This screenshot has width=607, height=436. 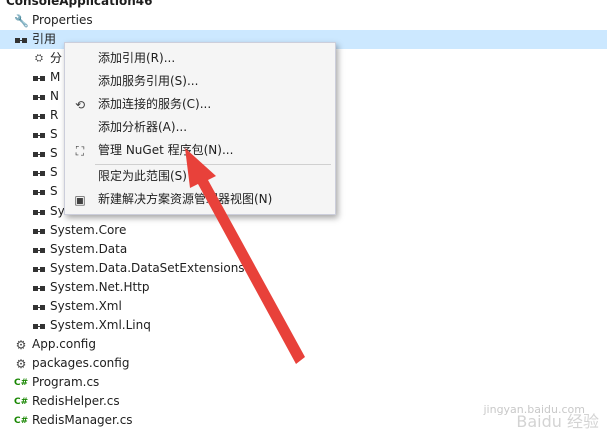 What do you see at coordinates (76, 401) in the screenshot?
I see `file-label: RedisHelper.cs` at bounding box center [76, 401].